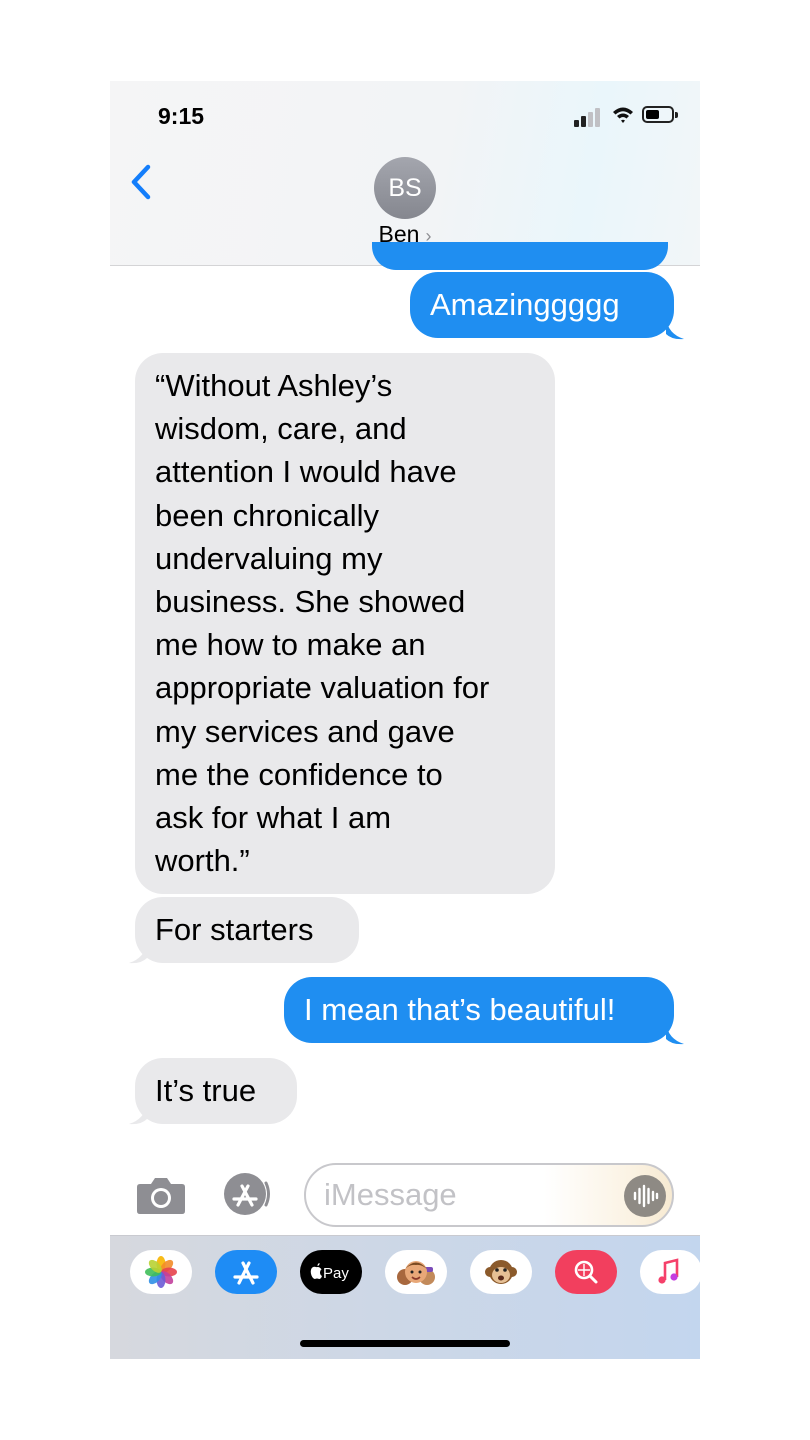  What do you see at coordinates (589, 117) in the screenshot?
I see `cellular-signal-icon` at bounding box center [589, 117].